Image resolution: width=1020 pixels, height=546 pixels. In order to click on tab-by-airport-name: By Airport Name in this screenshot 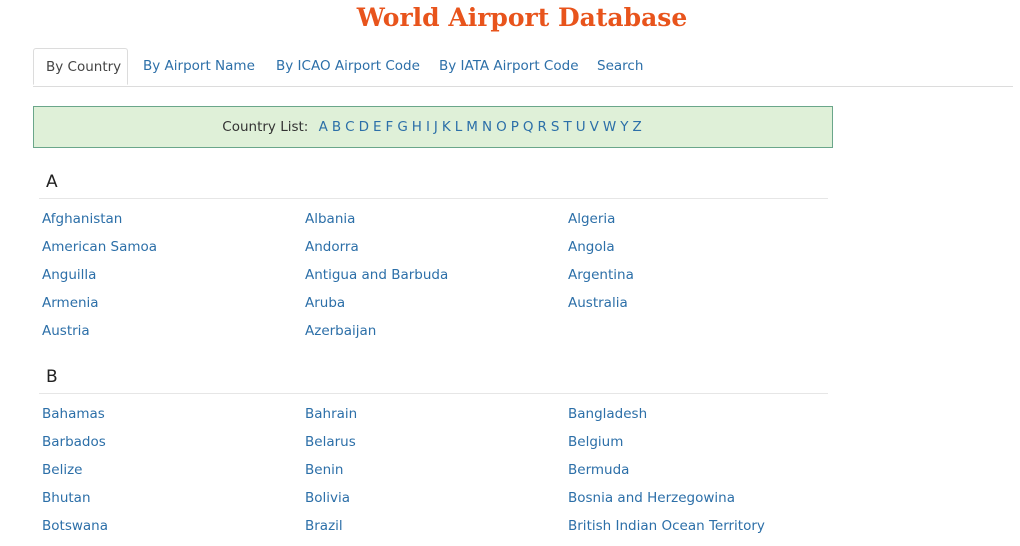, I will do `click(199, 66)`.